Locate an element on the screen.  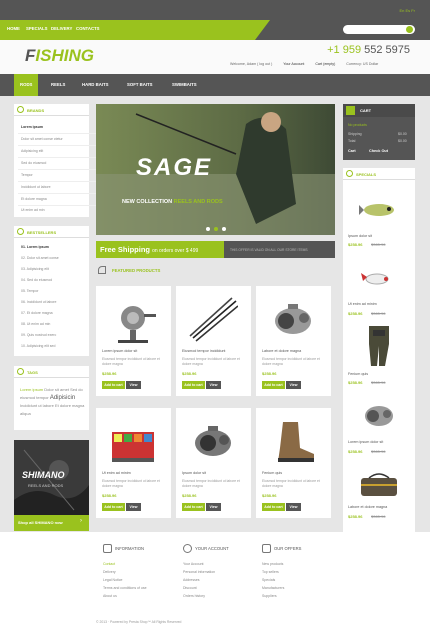
footer-link: Top sellers is located at coordinates (270, 572).